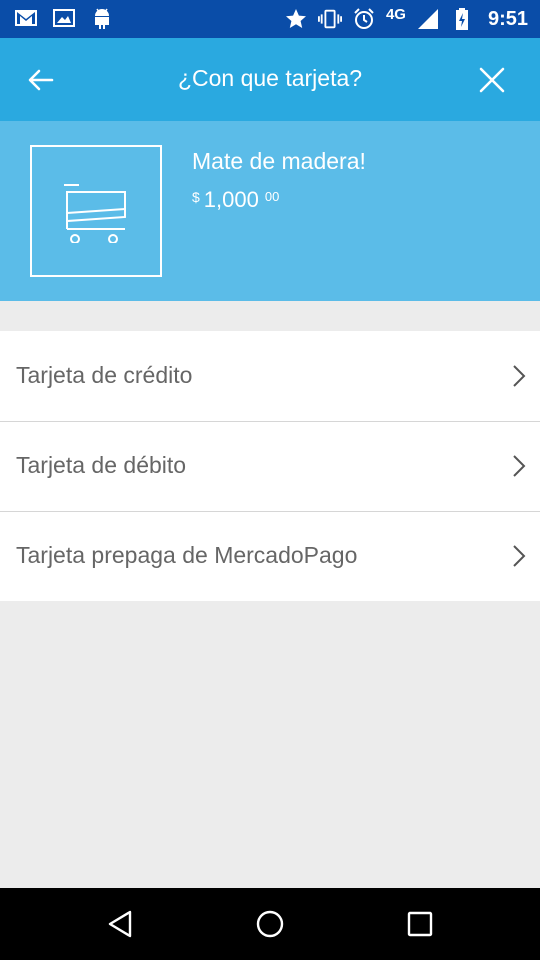 The image size is (540, 960). I want to click on close-icon, so click(492, 80).